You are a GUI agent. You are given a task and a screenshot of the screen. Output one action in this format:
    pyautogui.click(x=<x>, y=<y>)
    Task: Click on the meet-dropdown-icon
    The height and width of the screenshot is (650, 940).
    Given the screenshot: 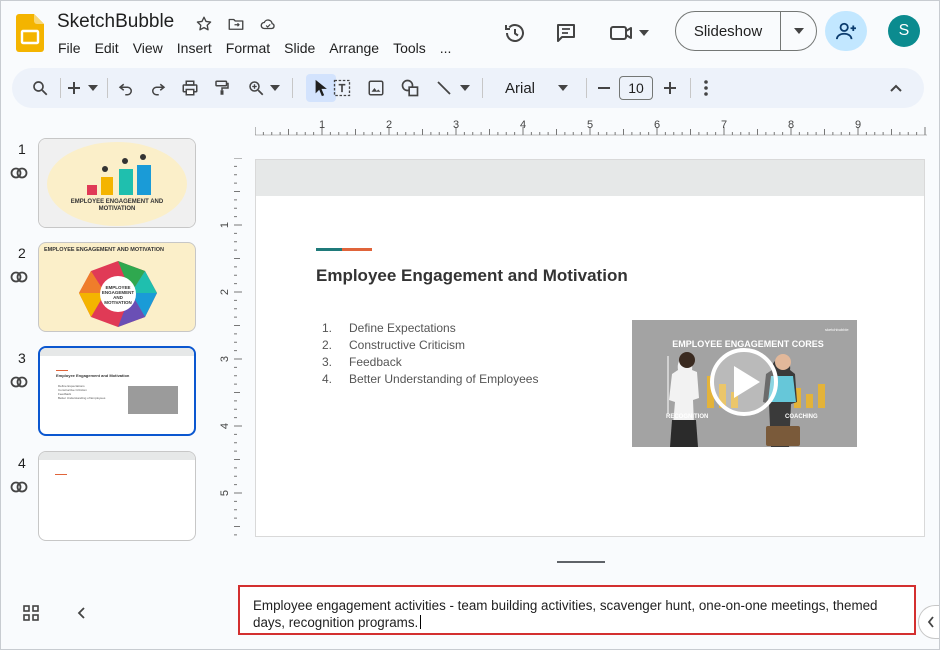 What is the action you would take?
    pyautogui.click(x=644, y=33)
    